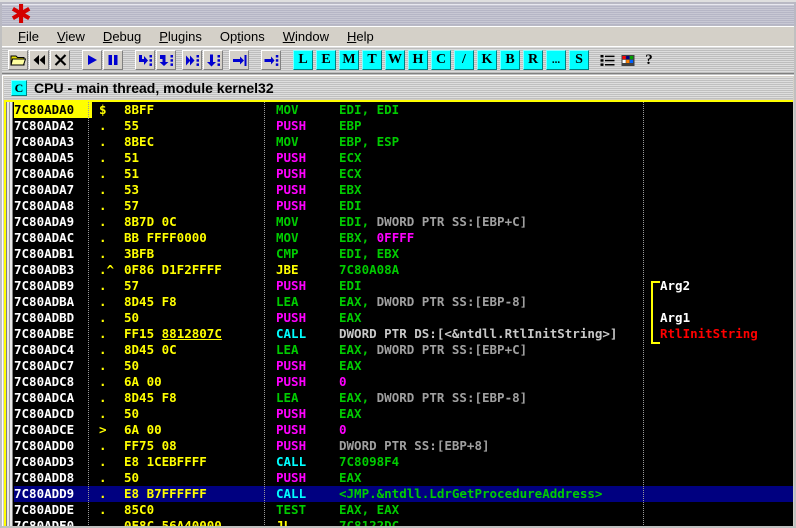 This screenshot has height=528, width=796. I want to click on disassembly-row: 7C80ADCE >6A 00 PUSH 0, so click(403, 430).